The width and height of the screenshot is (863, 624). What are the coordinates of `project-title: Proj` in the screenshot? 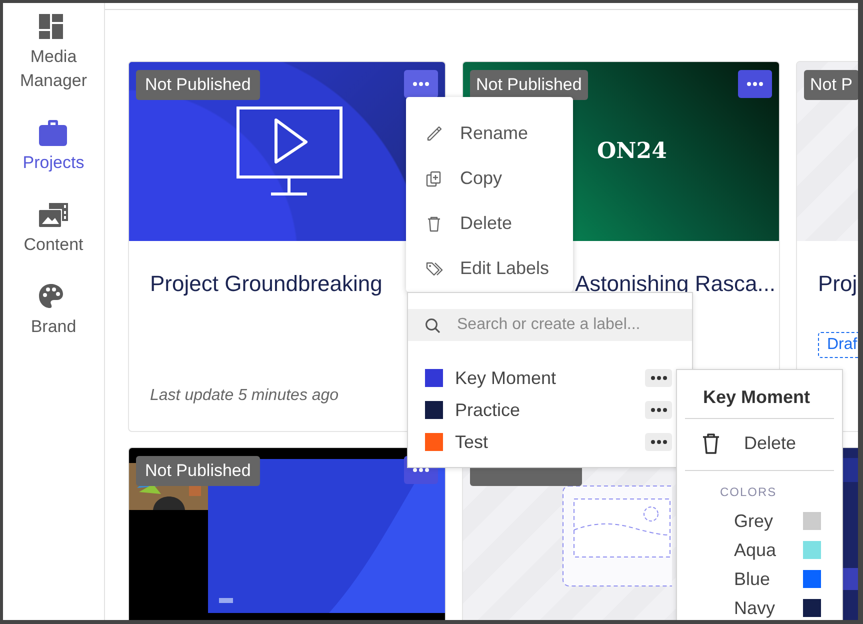 It's located at (838, 284).